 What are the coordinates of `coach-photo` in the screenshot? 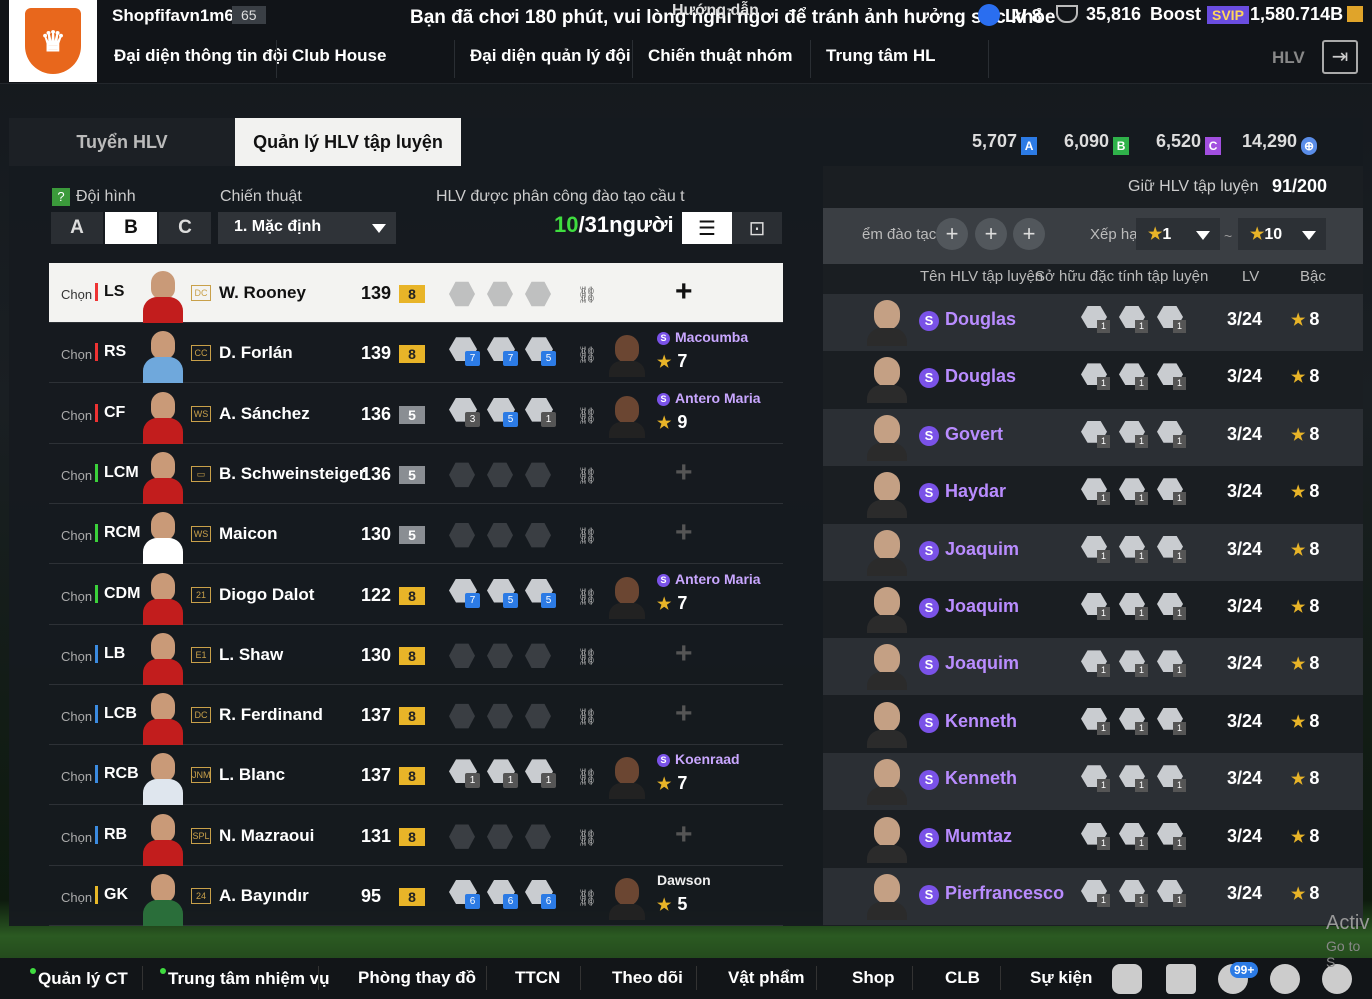 It's located at (627, 596).